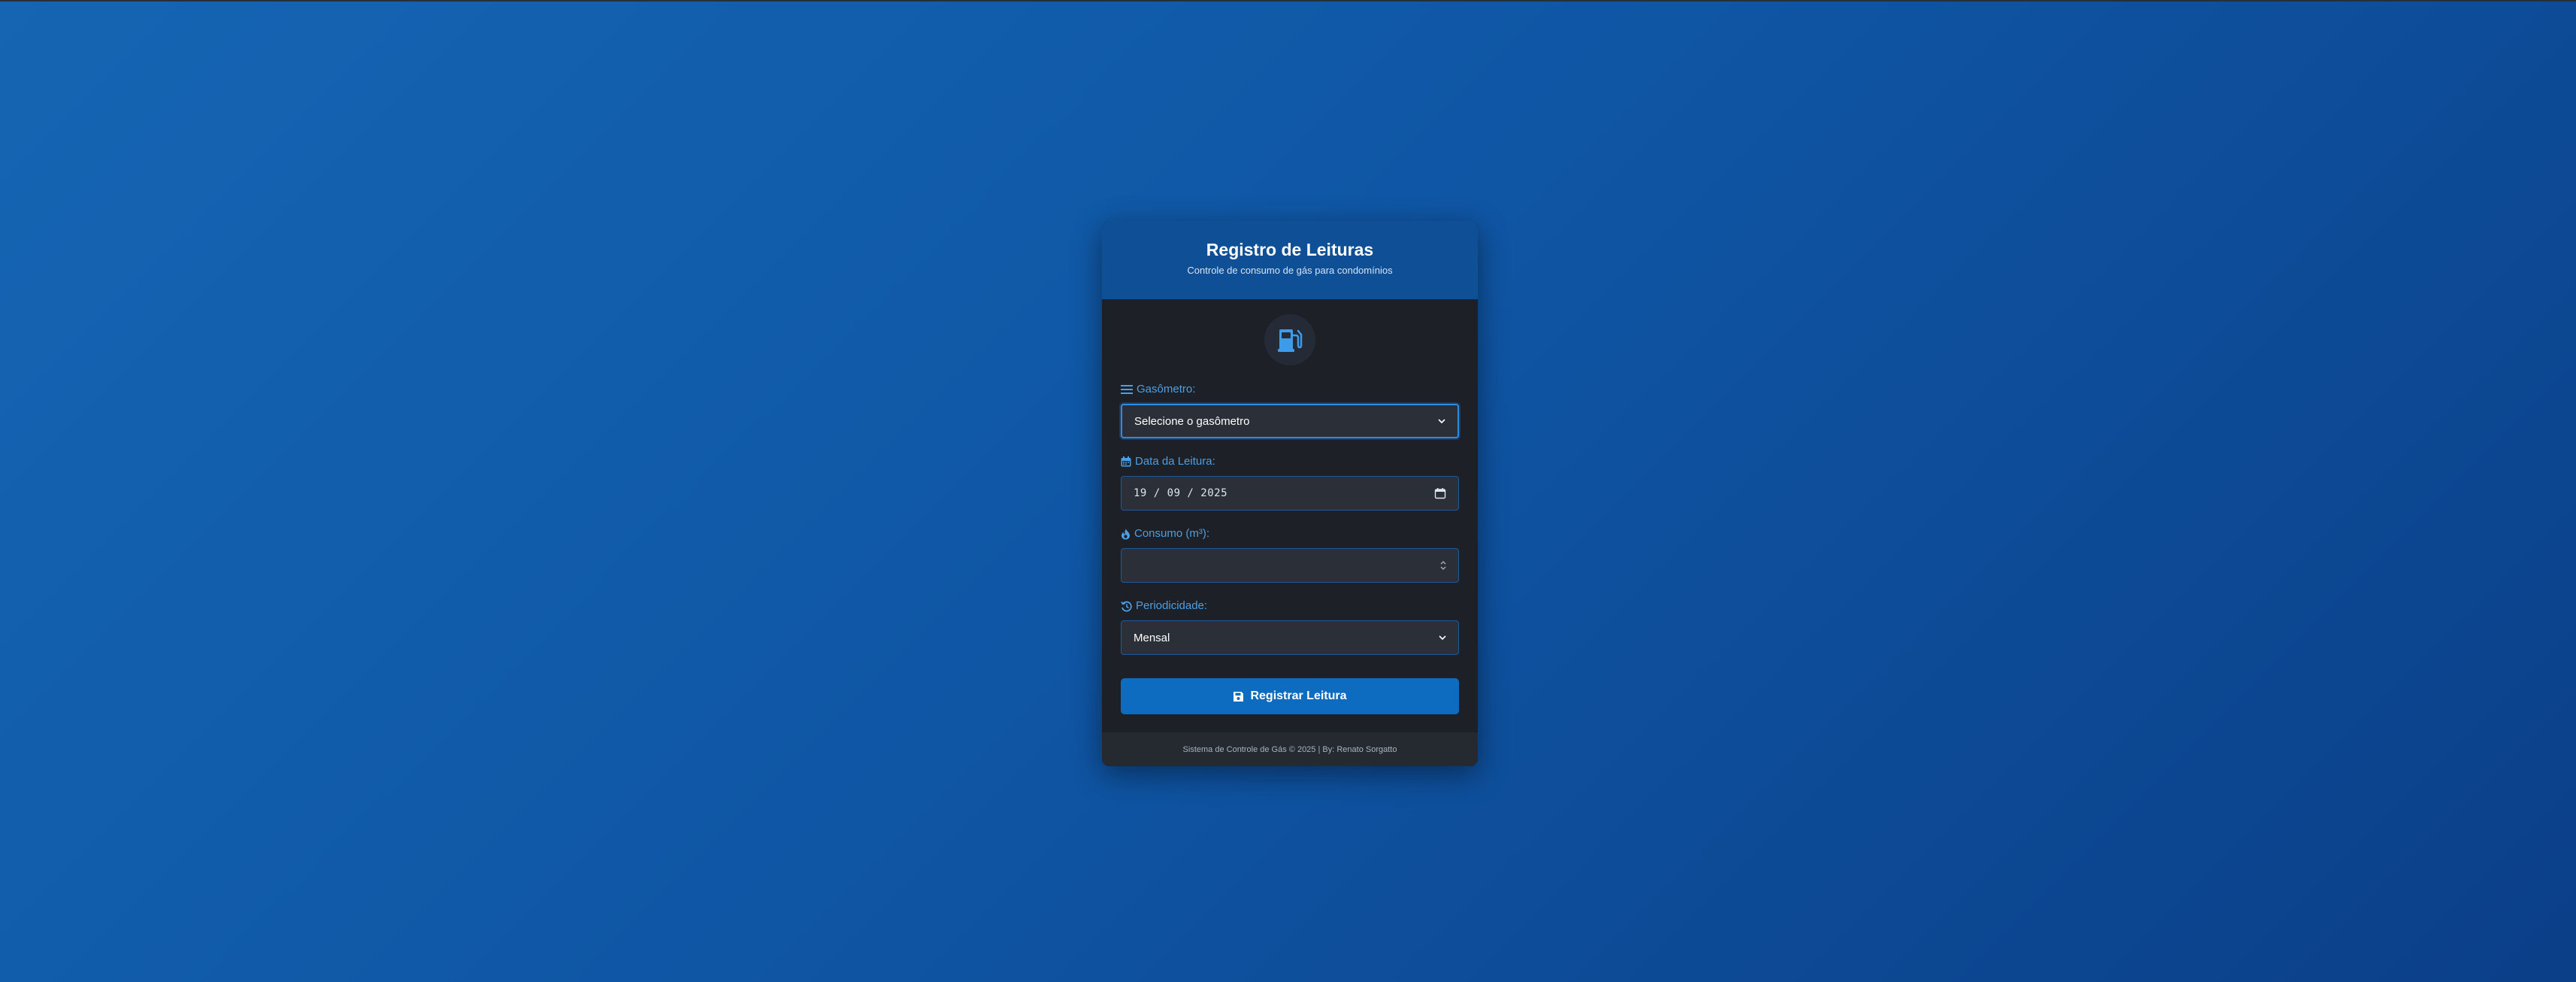 This screenshot has width=2576, height=982. Describe the element at coordinates (1239, 696) in the screenshot. I see `save-icon` at that location.